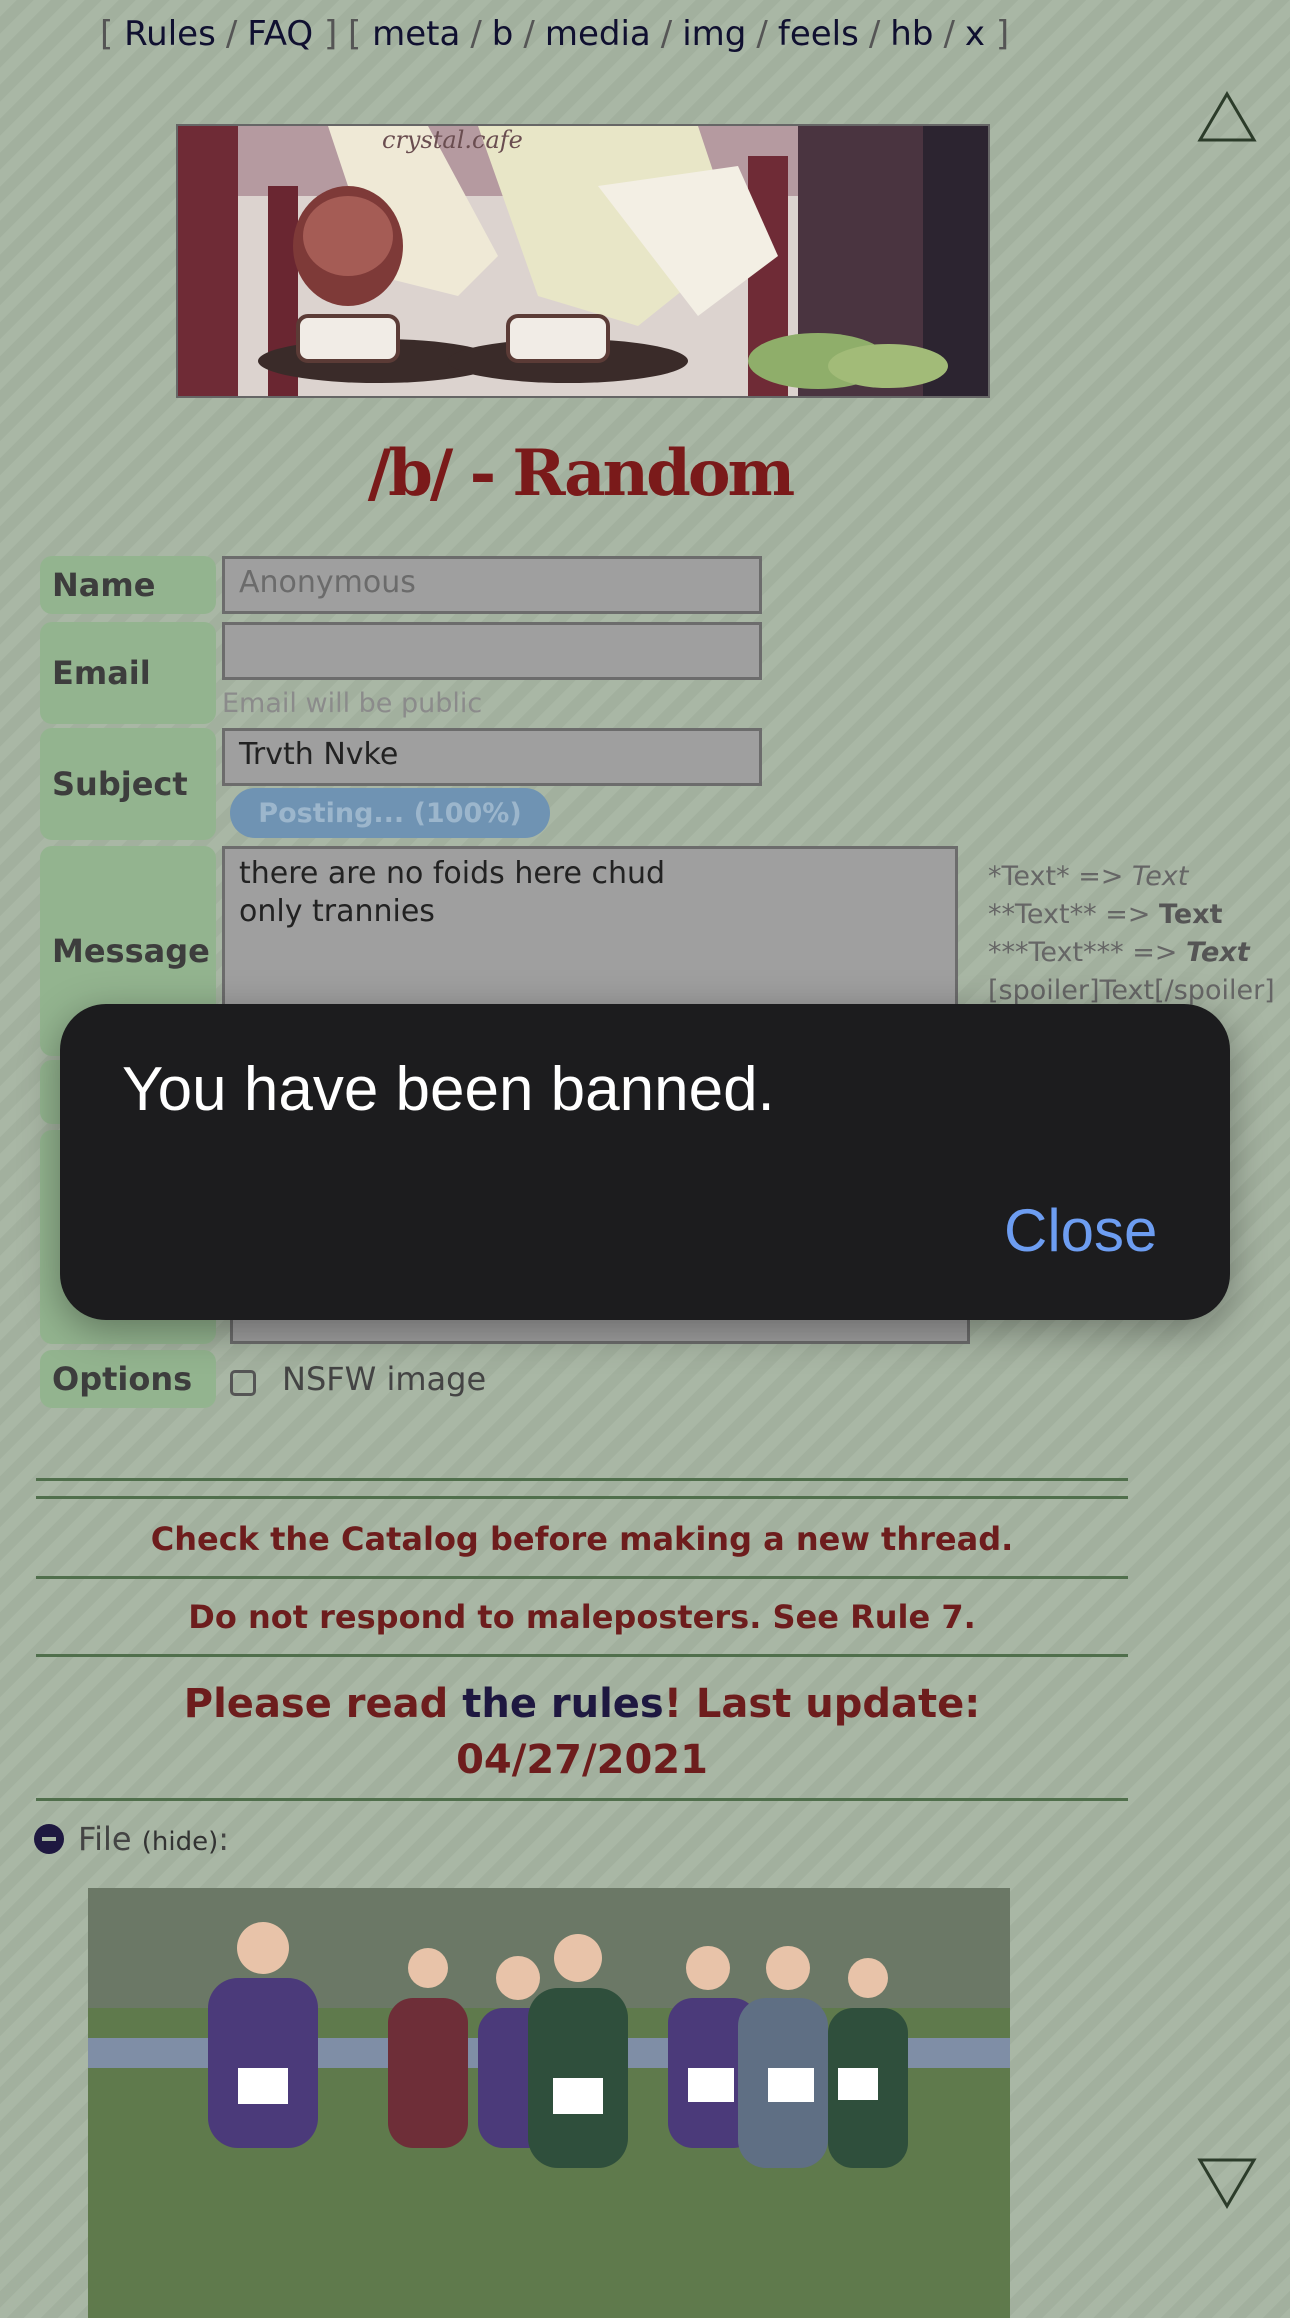  Describe the element at coordinates (280, 34) in the screenshot. I see `nav-link-faq: FAQ` at that location.